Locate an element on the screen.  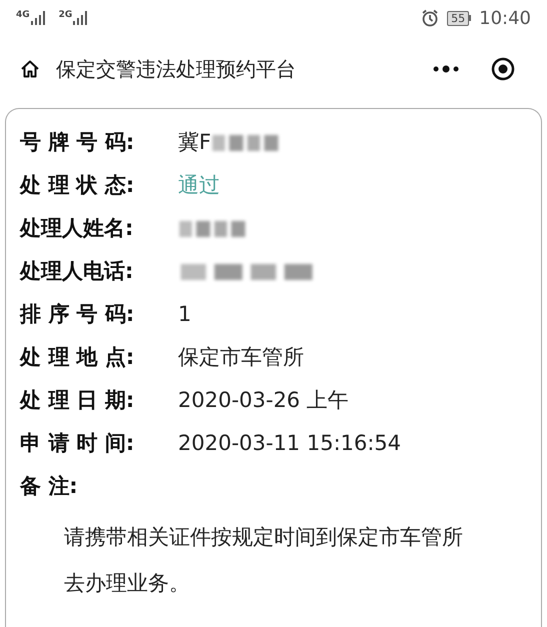
field-label: 处 理 状 态: is located at coordinates (78, 186).